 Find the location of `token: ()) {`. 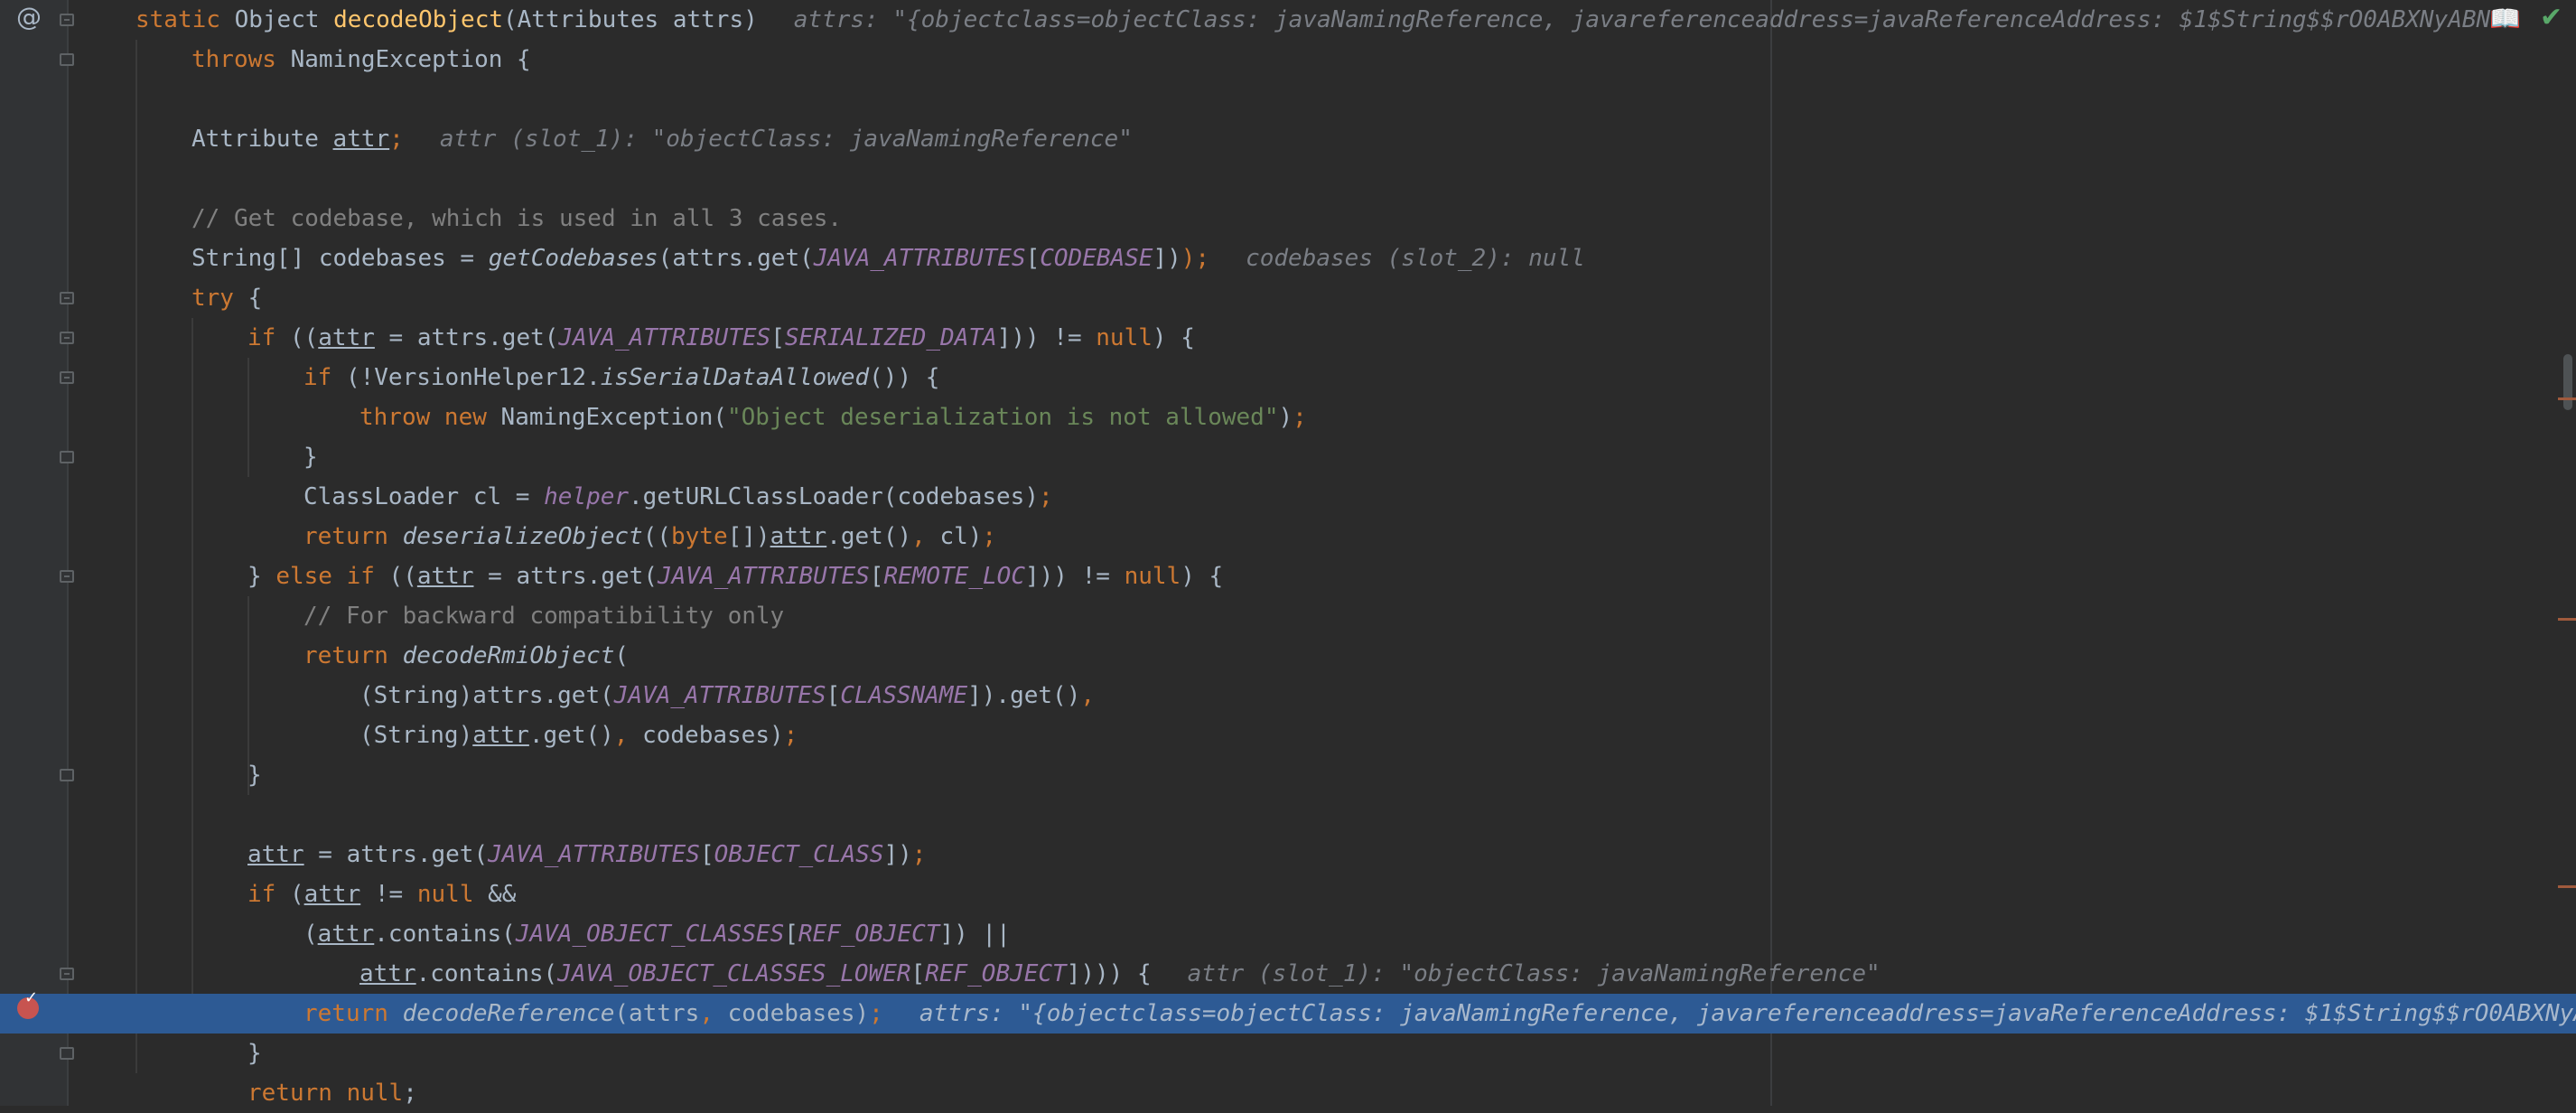

token: ()) { is located at coordinates (904, 377).